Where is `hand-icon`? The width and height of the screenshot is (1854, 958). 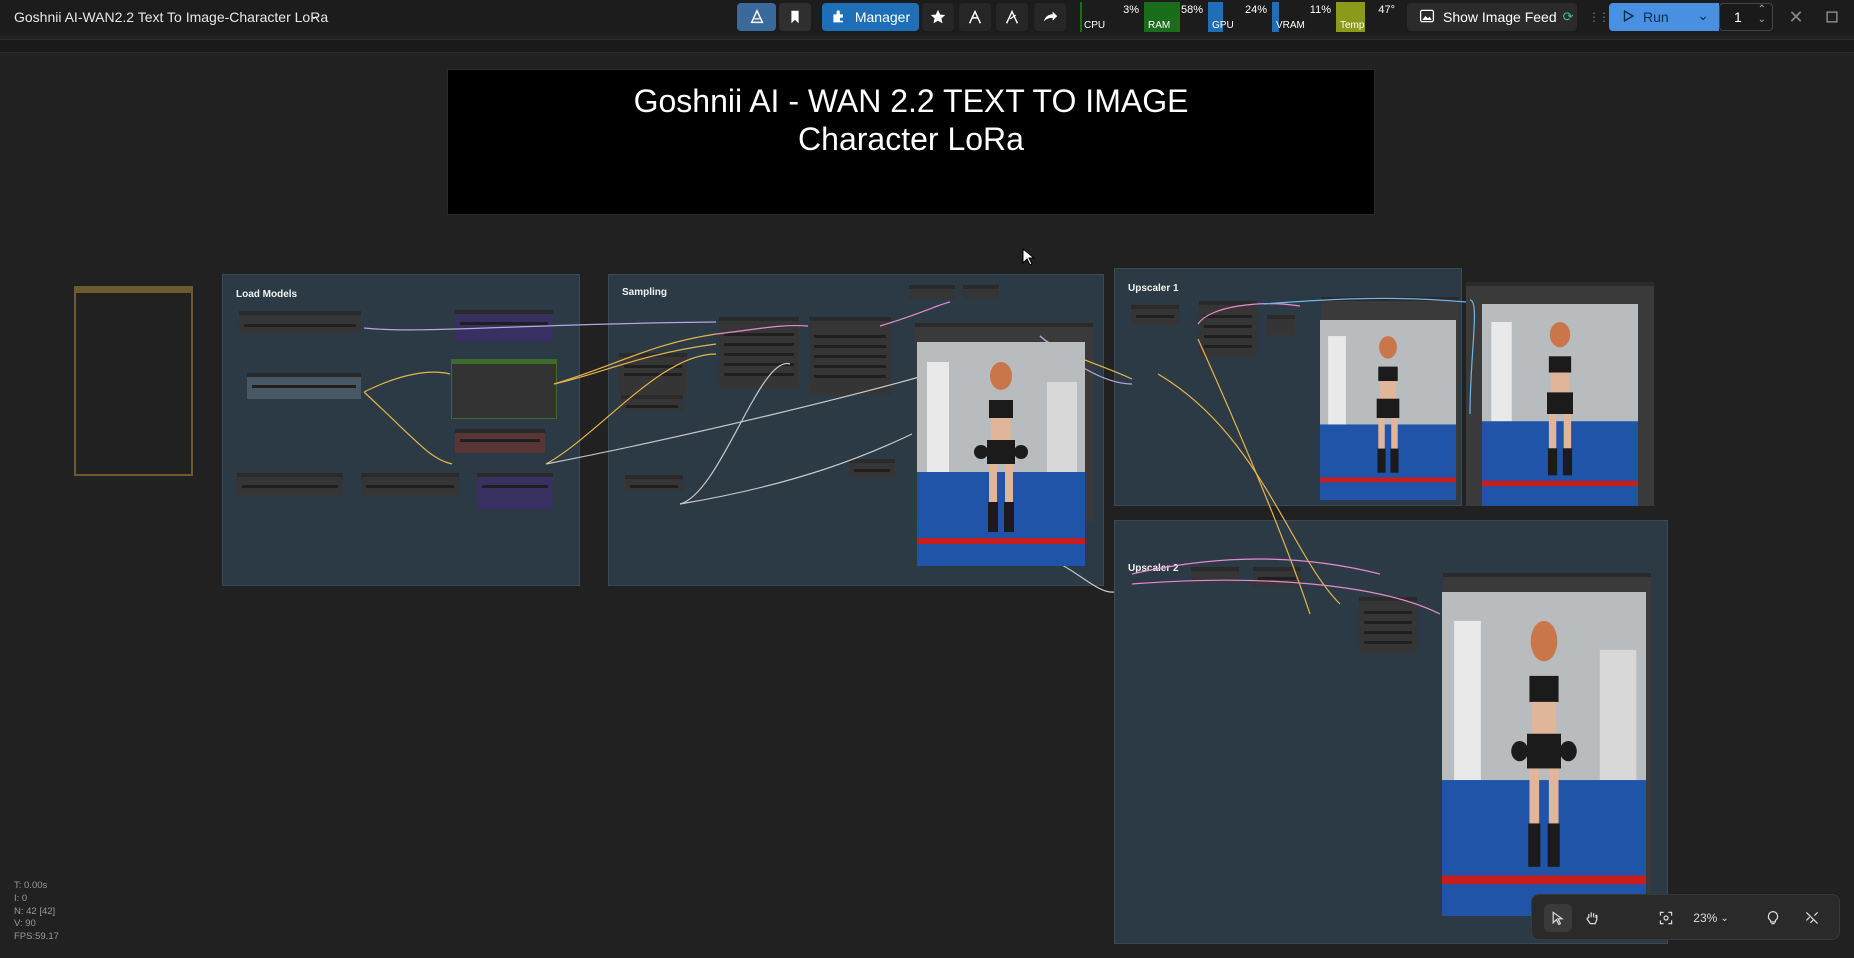 hand-icon is located at coordinates (1592, 918).